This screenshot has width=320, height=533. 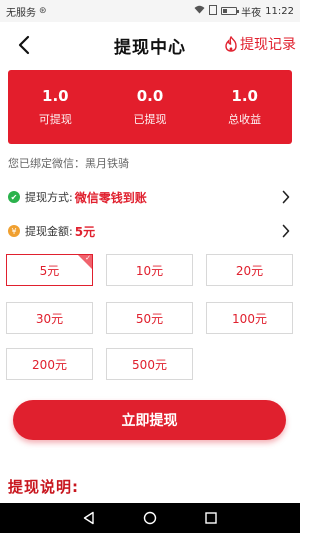 I want to click on withdraw-amount-value: 5元, so click(x=85, y=231).